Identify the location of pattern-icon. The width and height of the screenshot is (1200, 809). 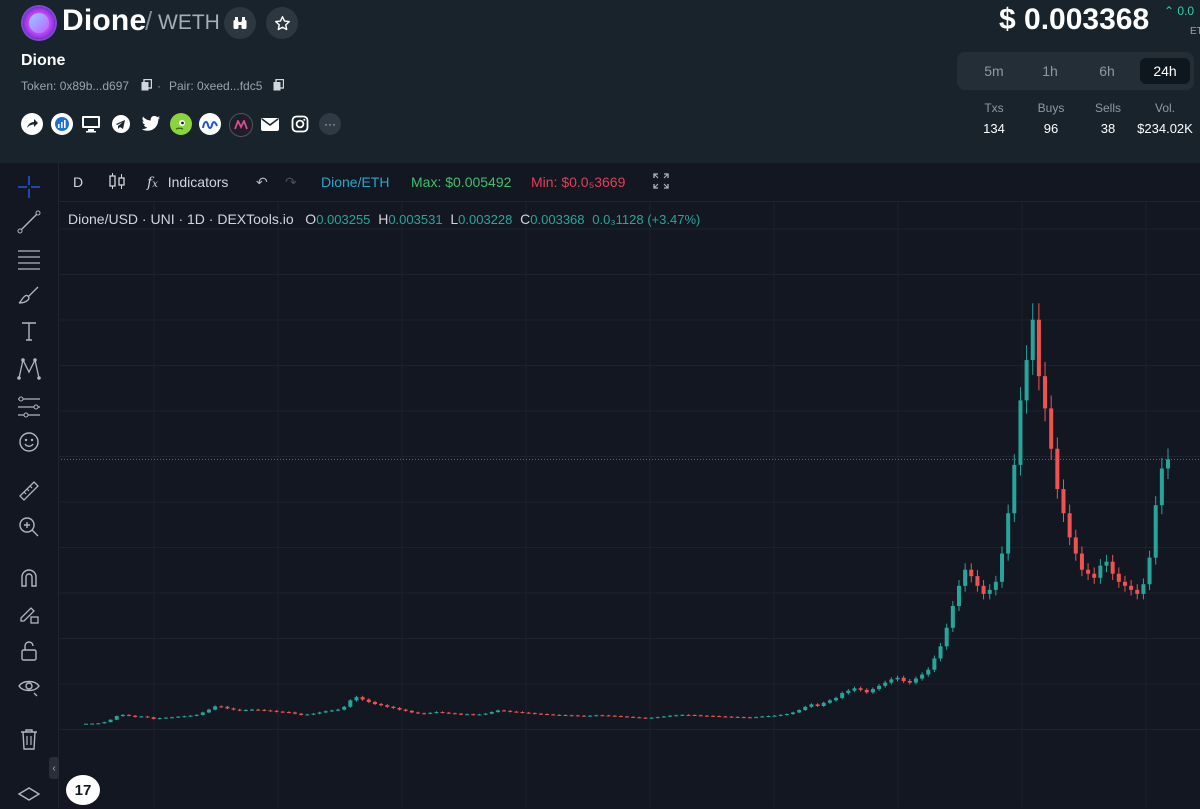
(29, 369).